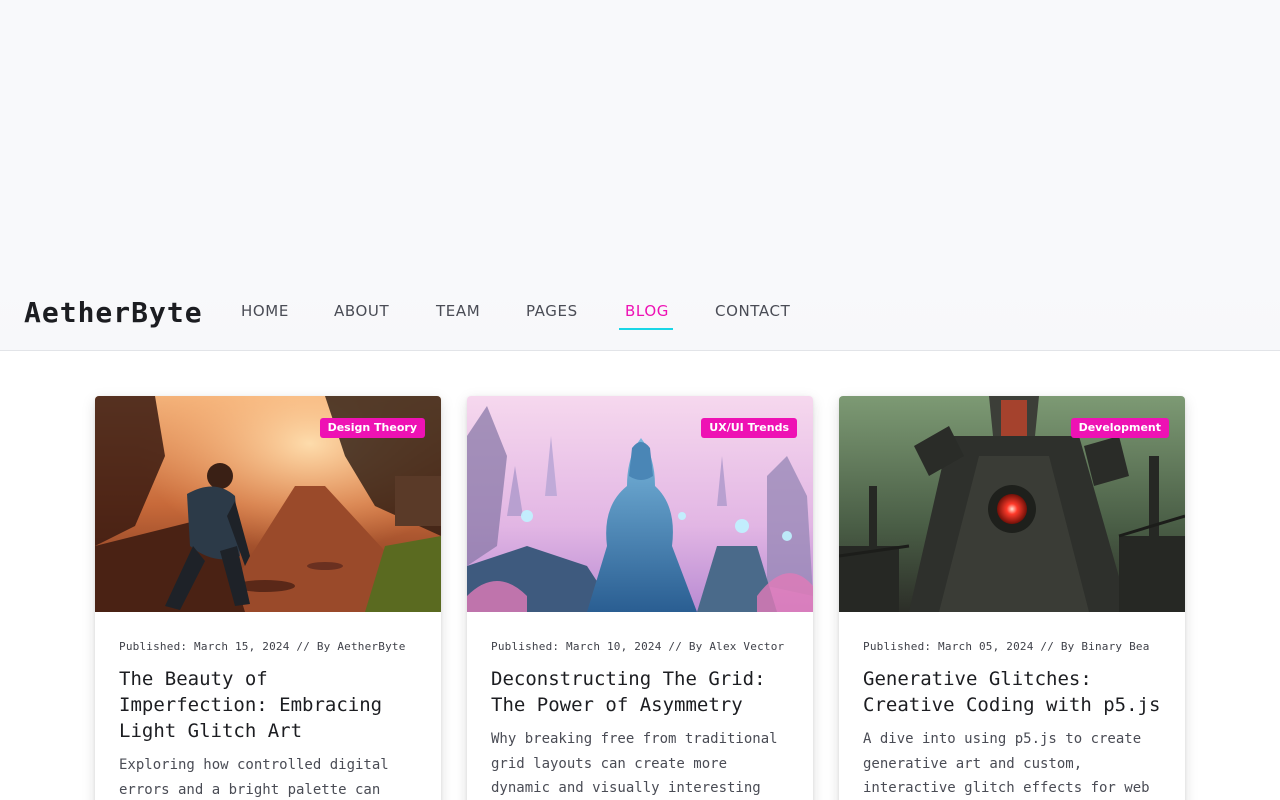 The width and height of the screenshot is (1280, 800). Describe the element at coordinates (268, 504) in the screenshot. I see `post-image: Design Theory` at that location.